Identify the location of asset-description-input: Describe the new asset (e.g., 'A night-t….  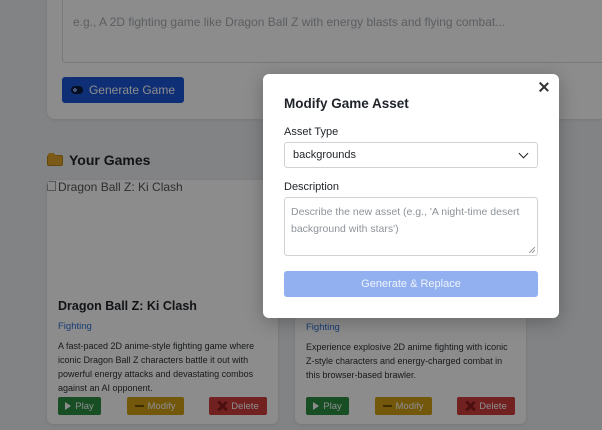
(411, 226).